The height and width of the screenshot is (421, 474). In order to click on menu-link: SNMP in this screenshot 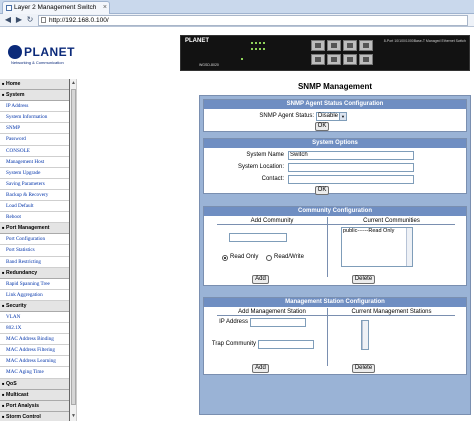, I will do `click(34, 129)`.